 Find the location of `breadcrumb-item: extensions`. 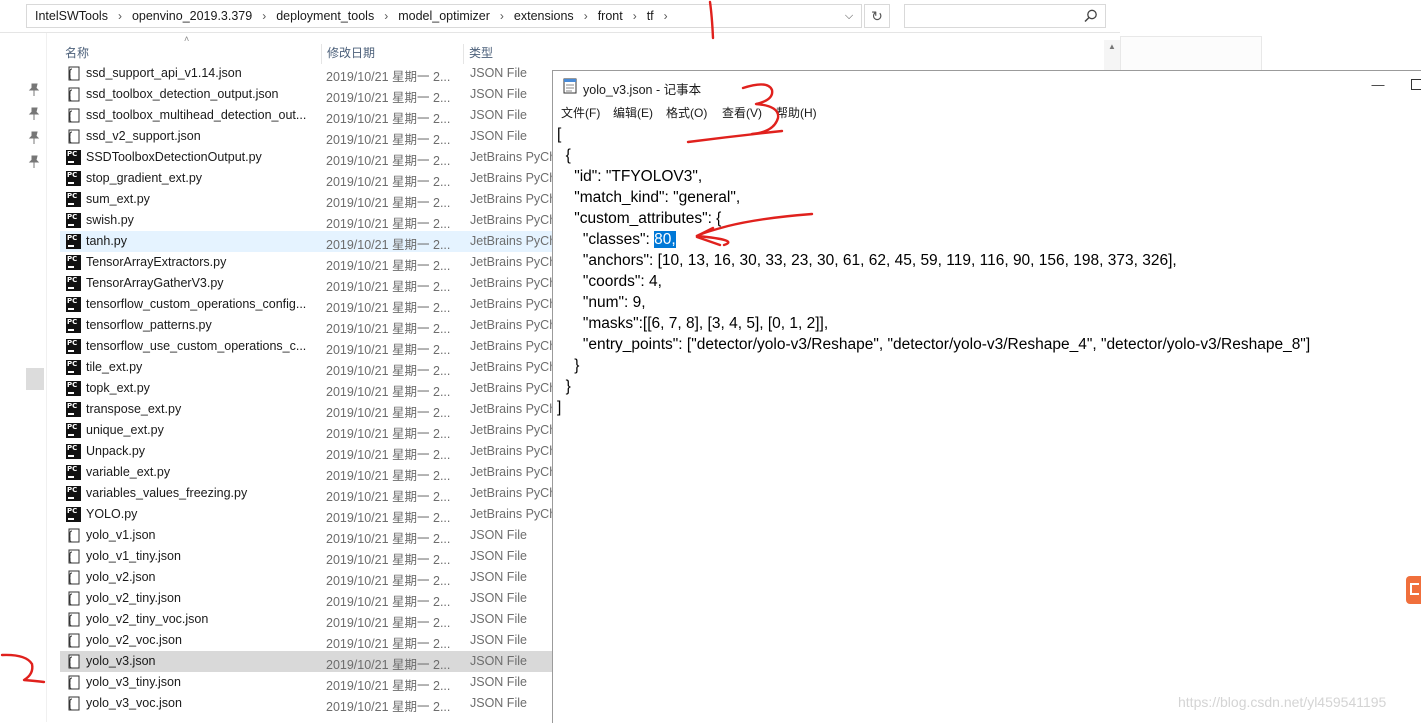

breadcrumb-item: extensions is located at coordinates (544, 16).